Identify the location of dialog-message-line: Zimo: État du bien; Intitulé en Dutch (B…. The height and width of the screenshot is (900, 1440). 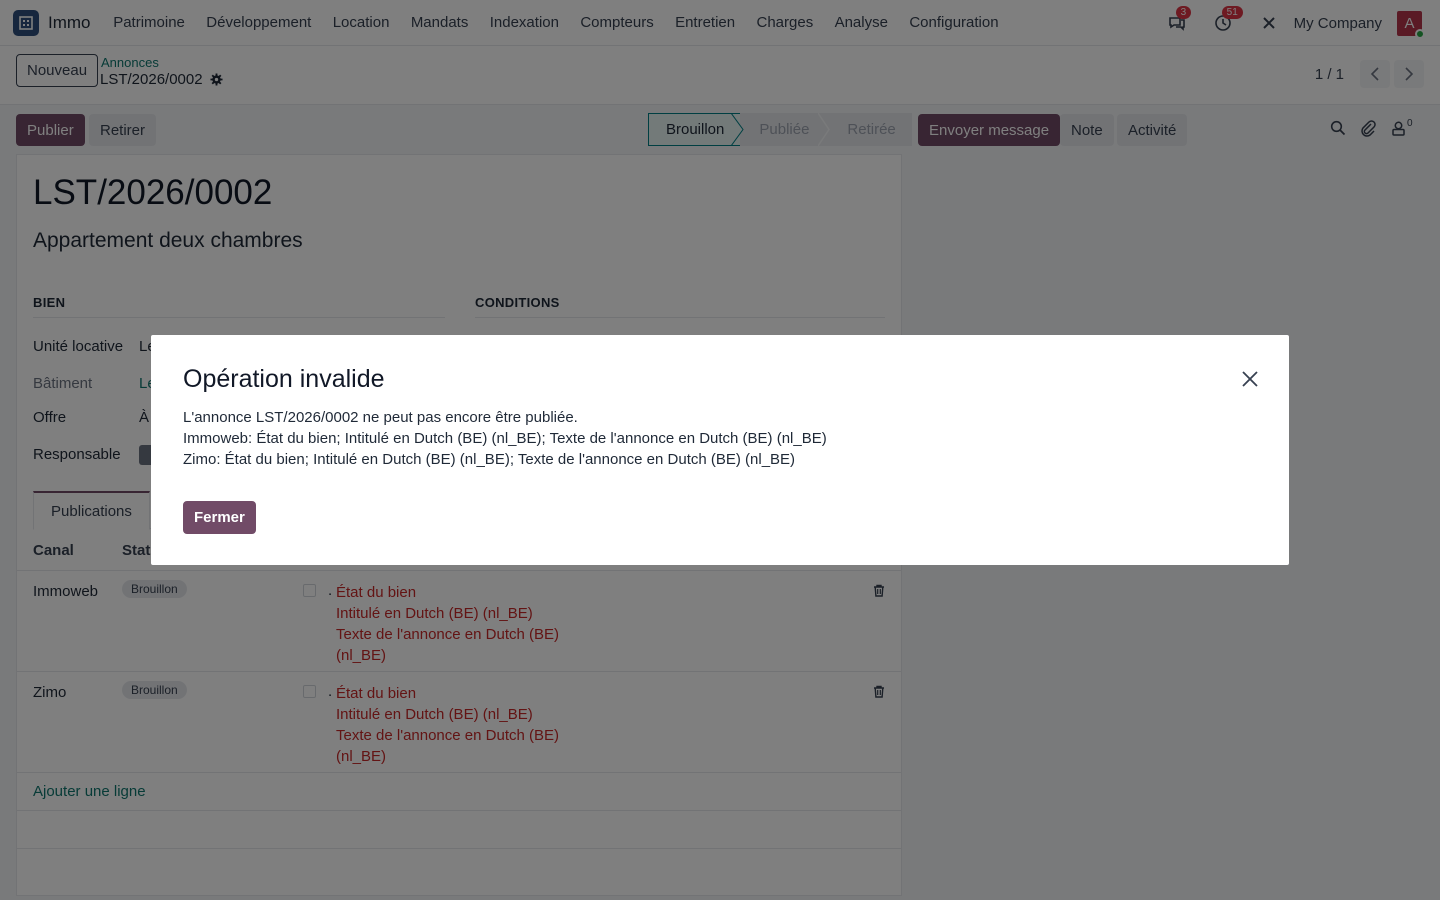
(489, 459).